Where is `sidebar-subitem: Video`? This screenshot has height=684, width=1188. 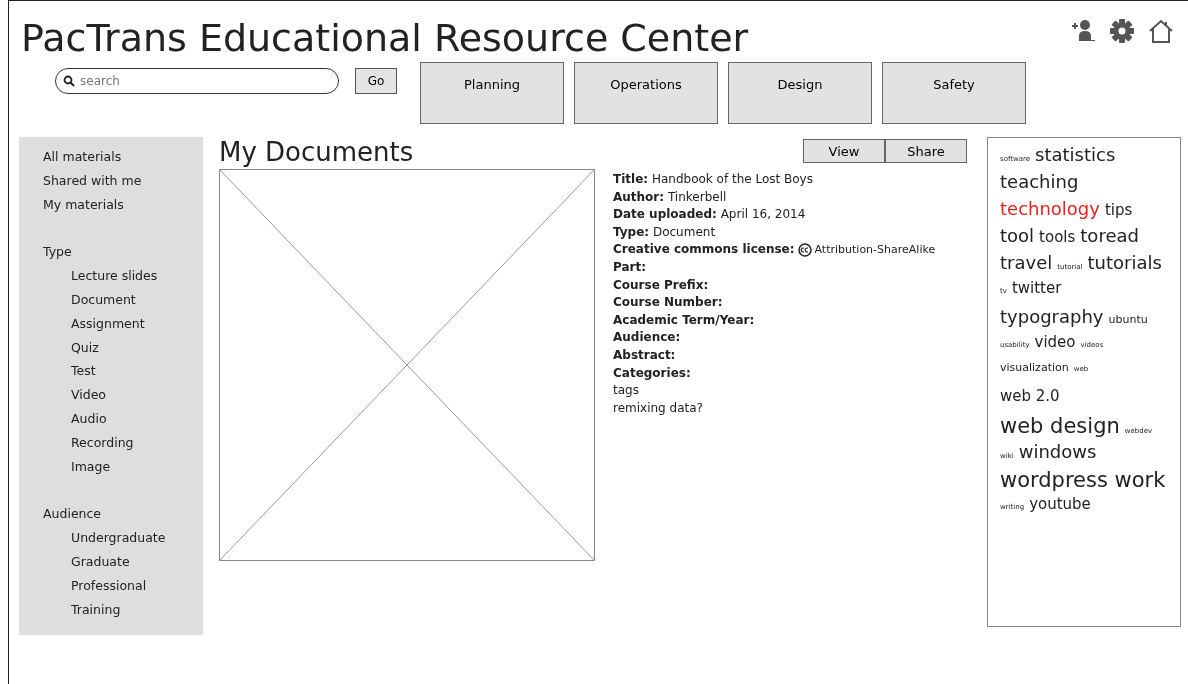
sidebar-subitem: Video is located at coordinates (123, 395).